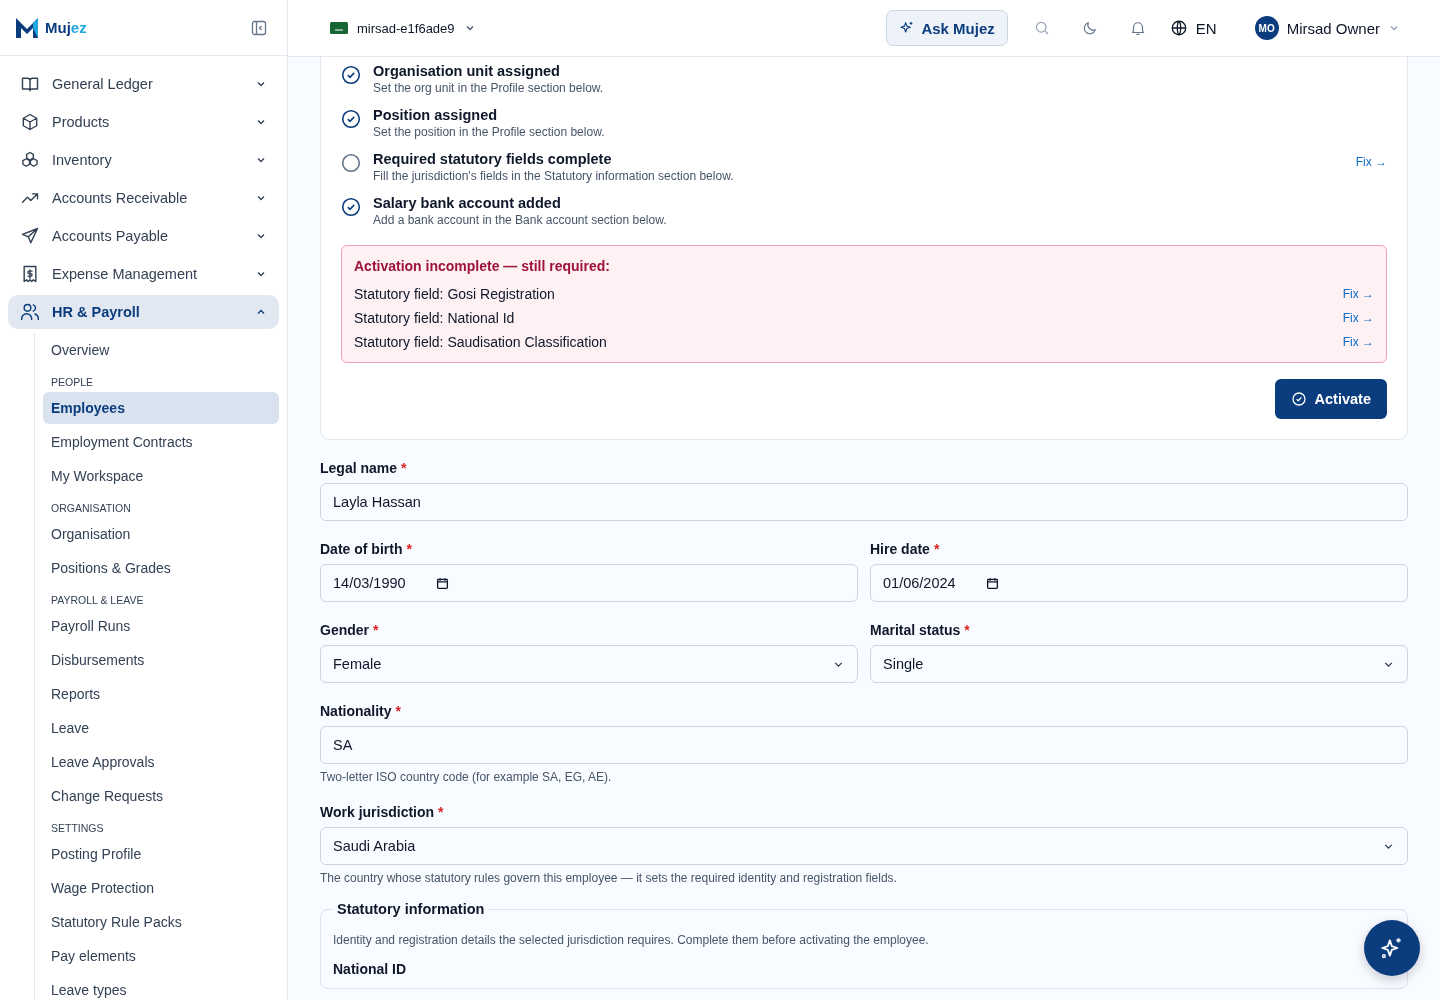  I want to click on workspace-switcher: mirsad-e1f6ade9, so click(403, 28).